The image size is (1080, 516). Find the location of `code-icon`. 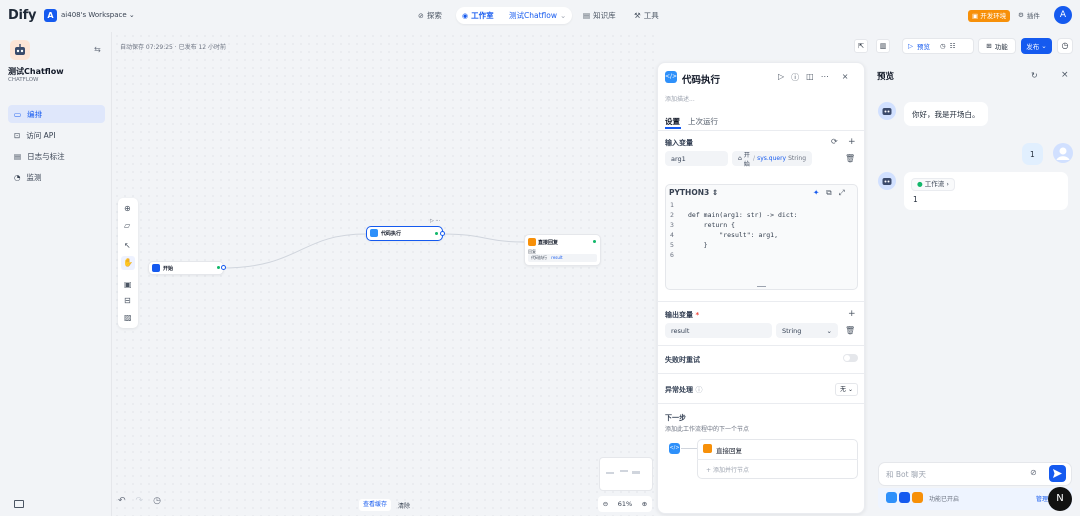

code-icon is located at coordinates (374, 233).